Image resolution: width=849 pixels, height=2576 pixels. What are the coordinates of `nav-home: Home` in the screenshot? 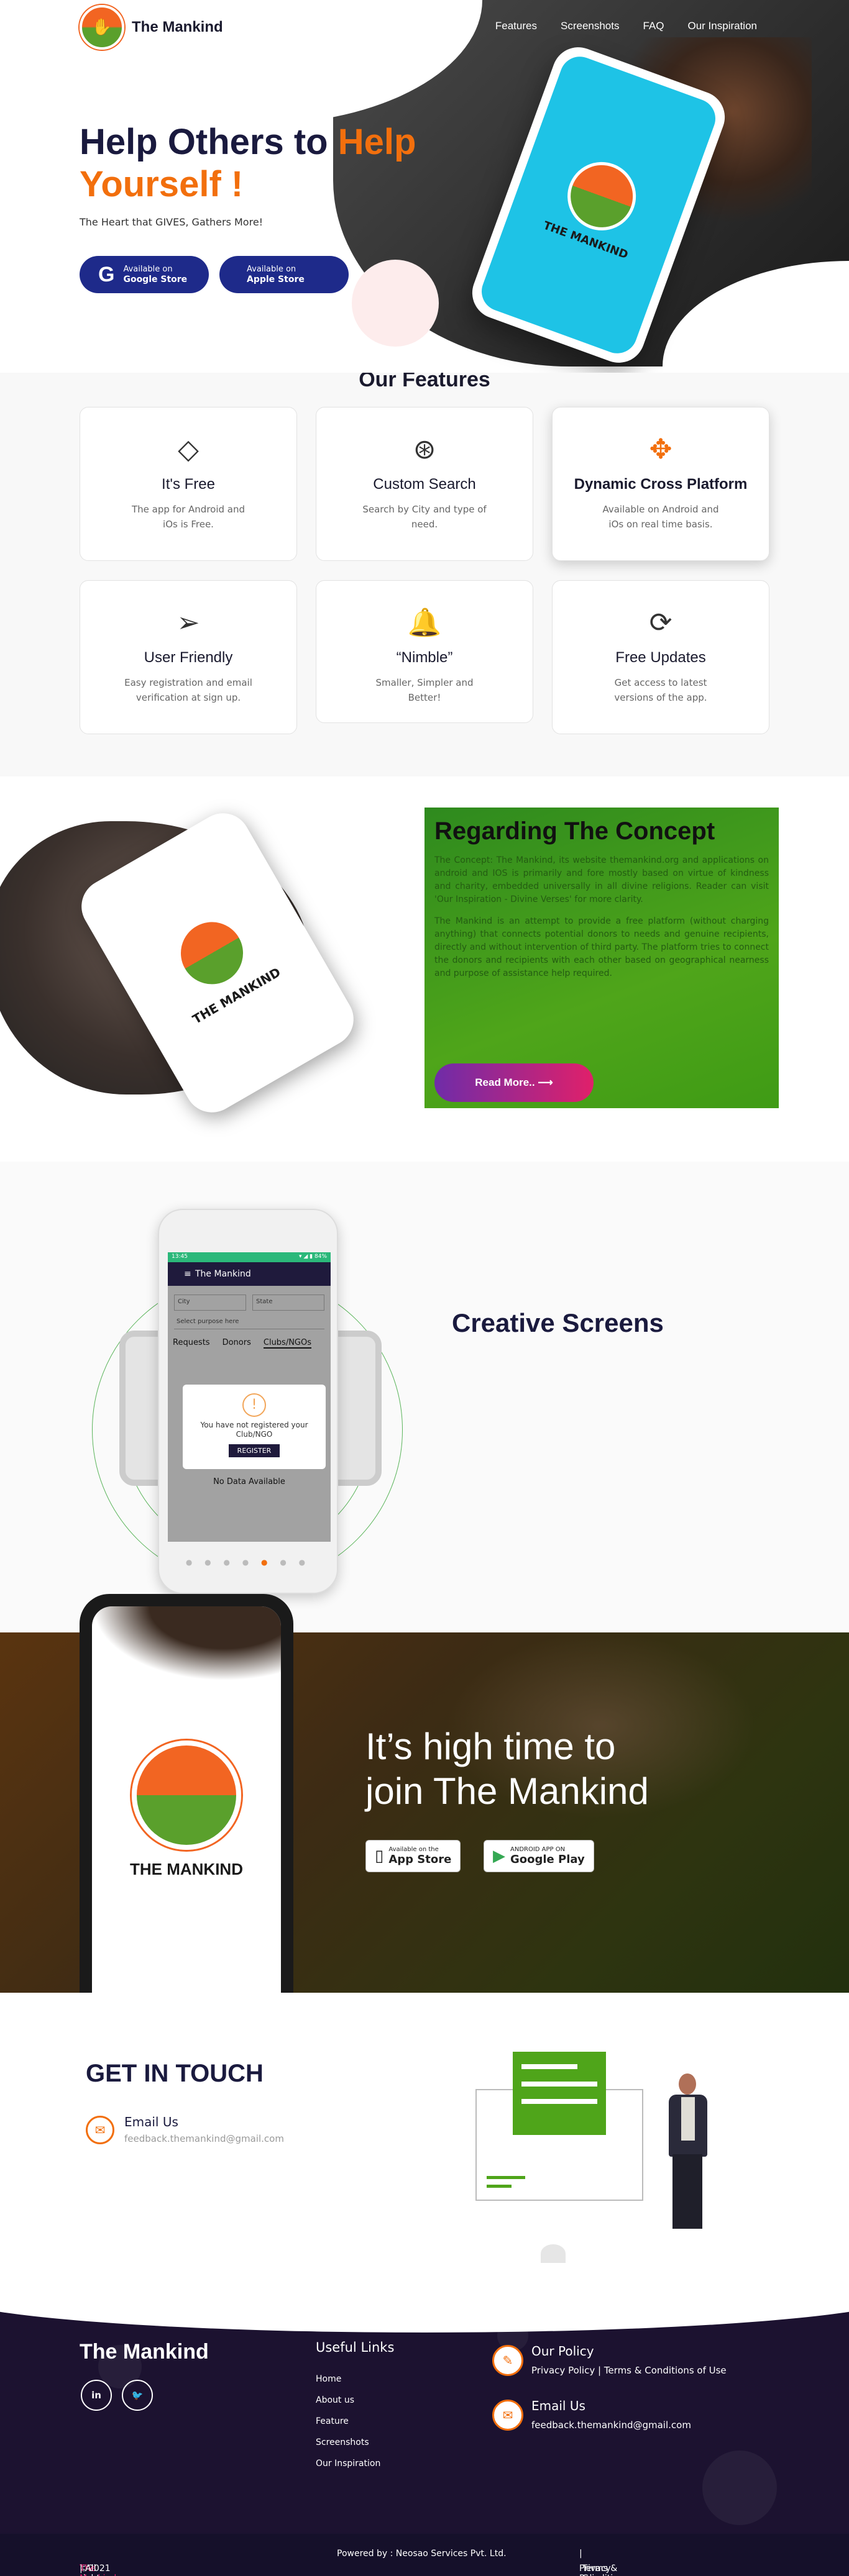 It's located at (391, 26).